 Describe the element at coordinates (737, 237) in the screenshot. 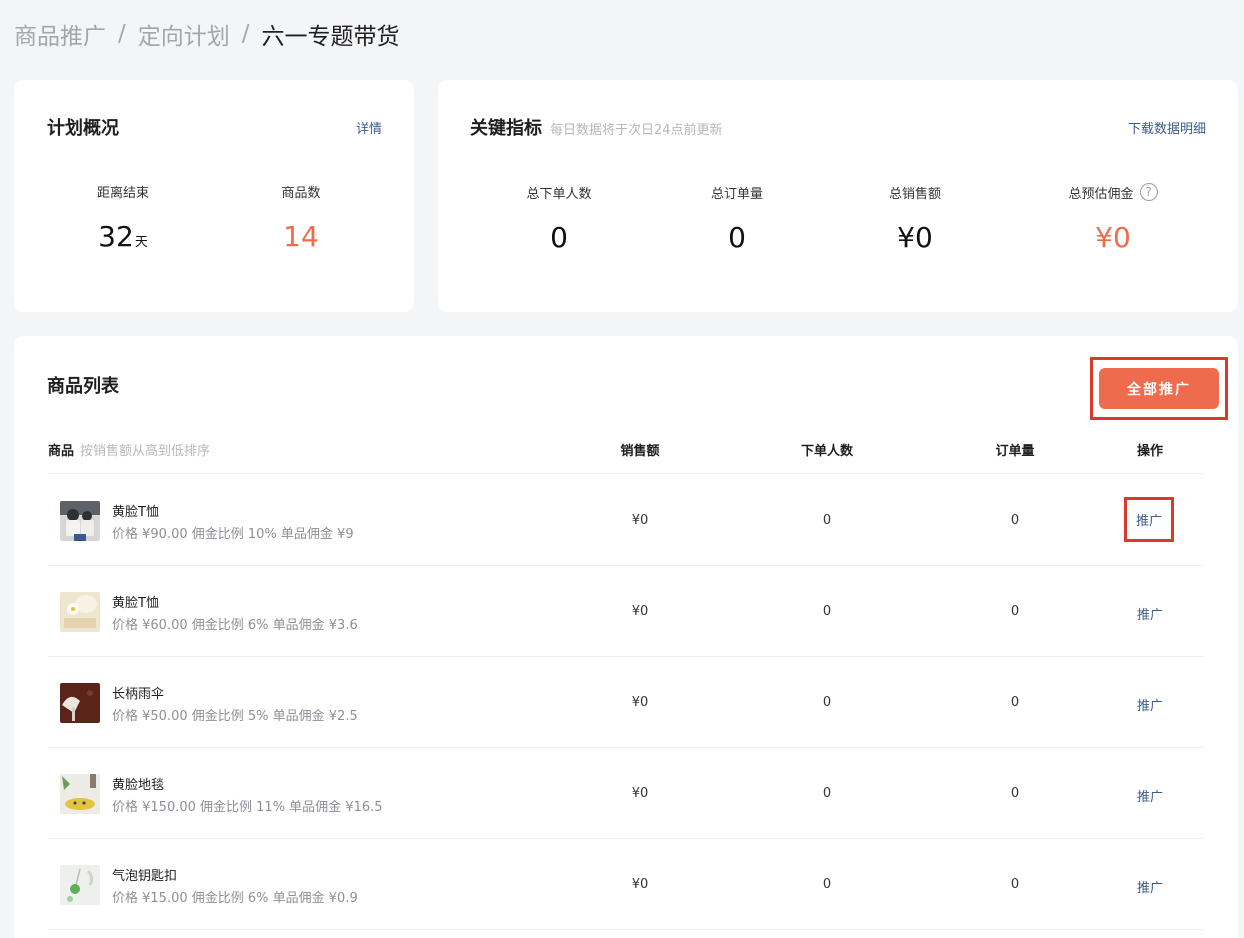

I see `total-orders-value: 0` at that location.